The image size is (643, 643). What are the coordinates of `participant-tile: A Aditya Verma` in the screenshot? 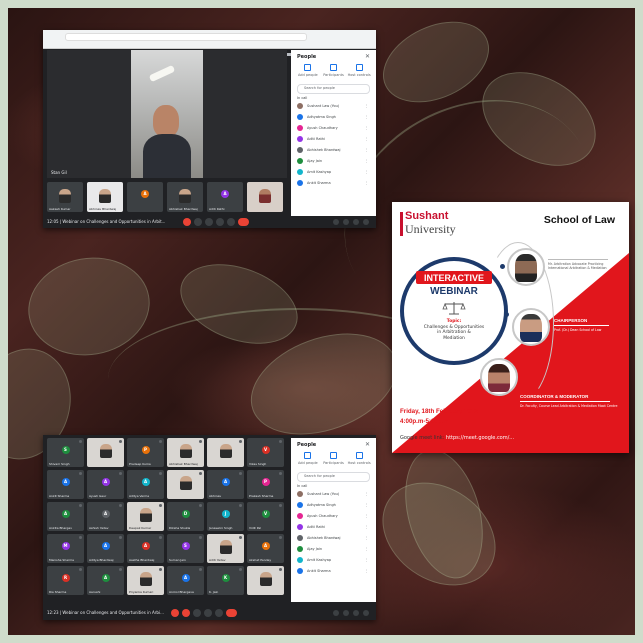 It's located at (145, 484).